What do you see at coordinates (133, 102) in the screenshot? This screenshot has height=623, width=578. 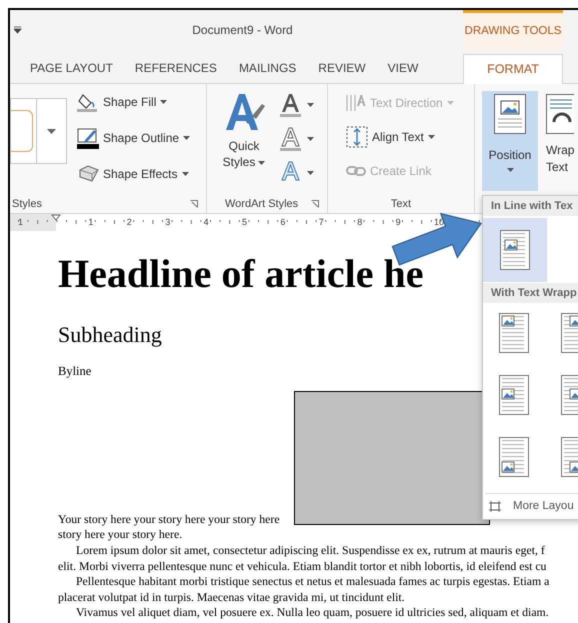 I see `shape-style-command: Shape Fill` at bounding box center [133, 102].